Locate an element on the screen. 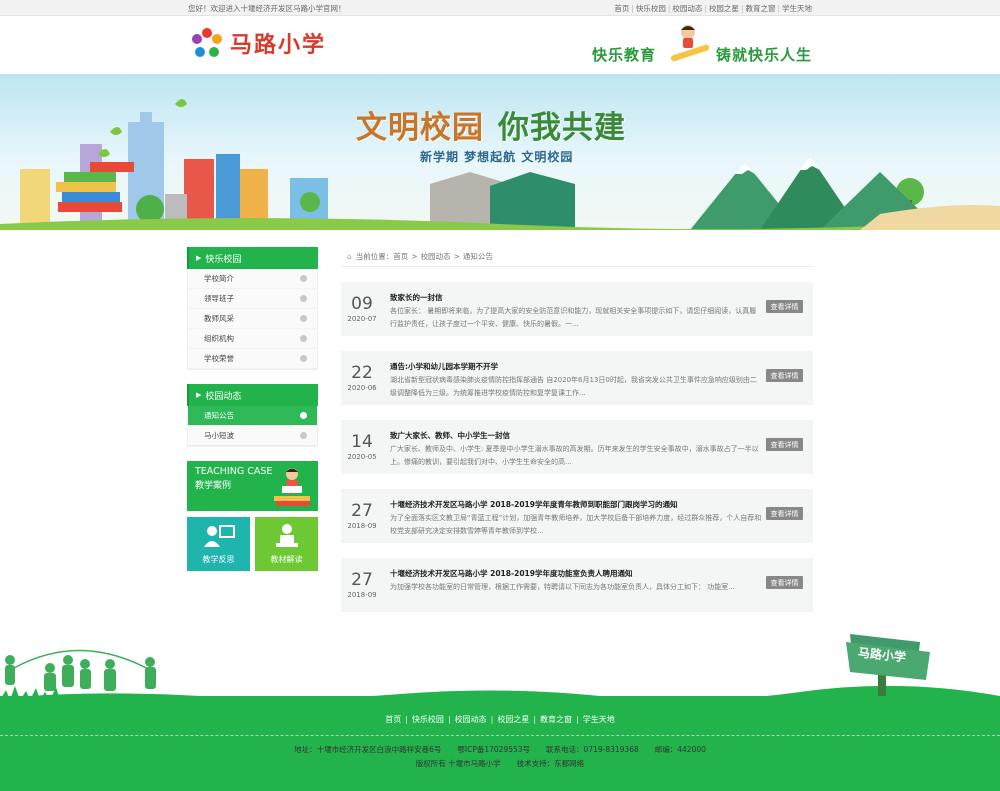  slogan-left: 快乐教育 is located at coordinates (624, 55).